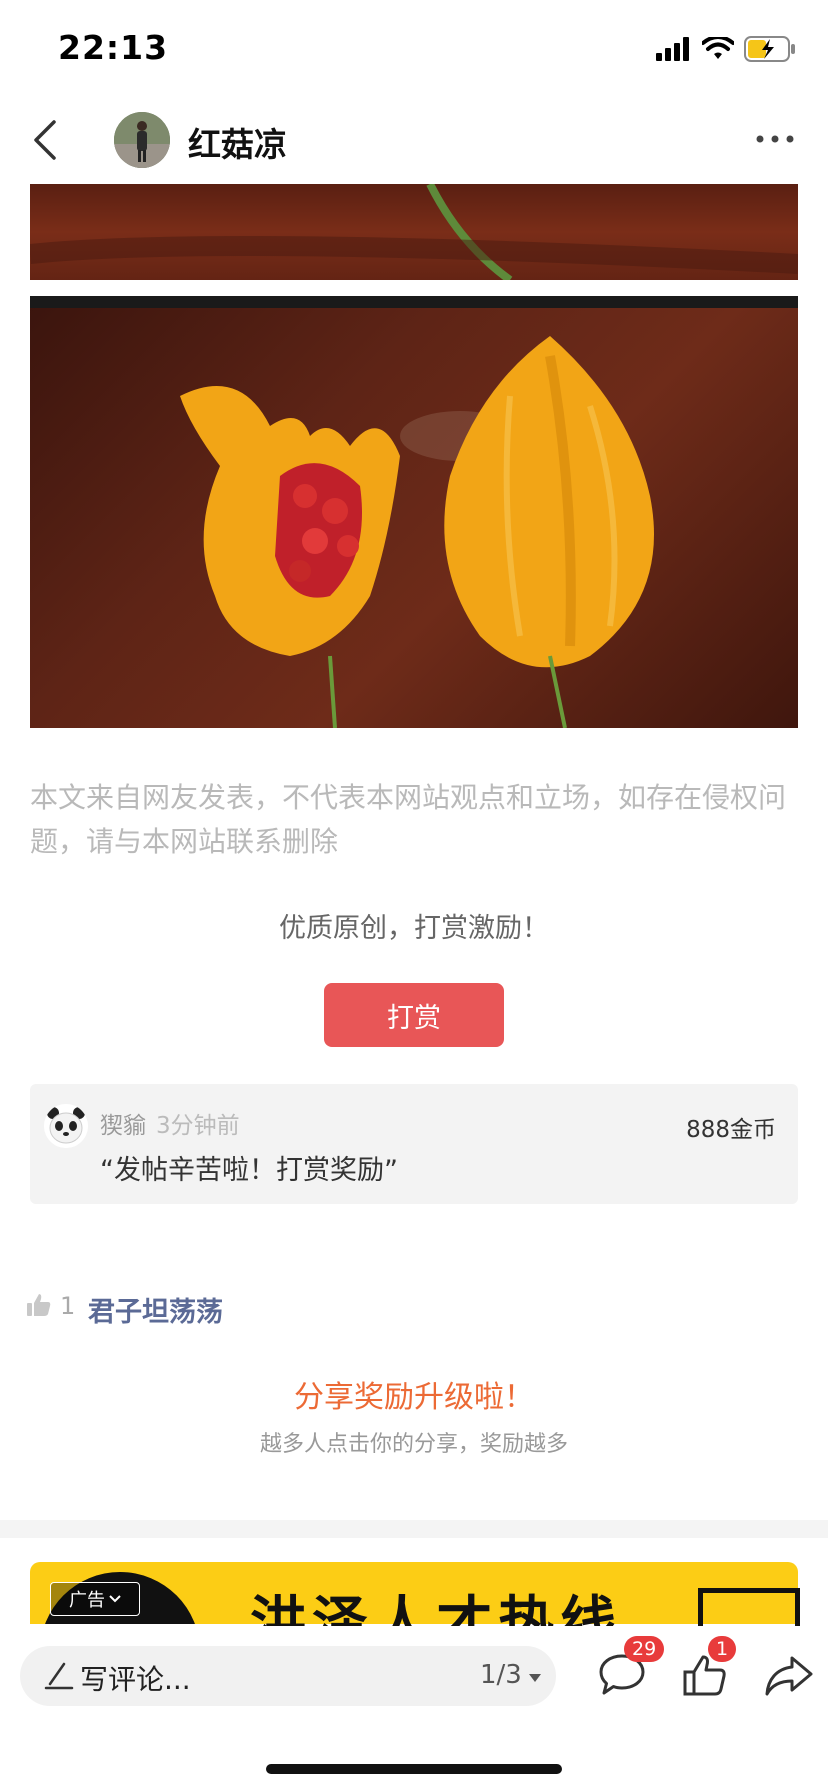 Image resolution: width=828 pixels, height=1792 pixels. I want to click on share-reward-title: 分享奖励升级啦！, so click(414, 1394).